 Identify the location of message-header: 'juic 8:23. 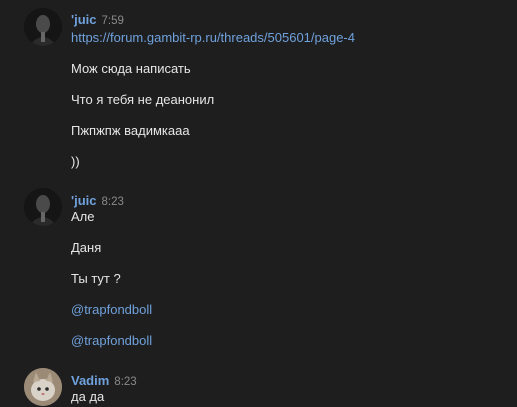
(97, 200).